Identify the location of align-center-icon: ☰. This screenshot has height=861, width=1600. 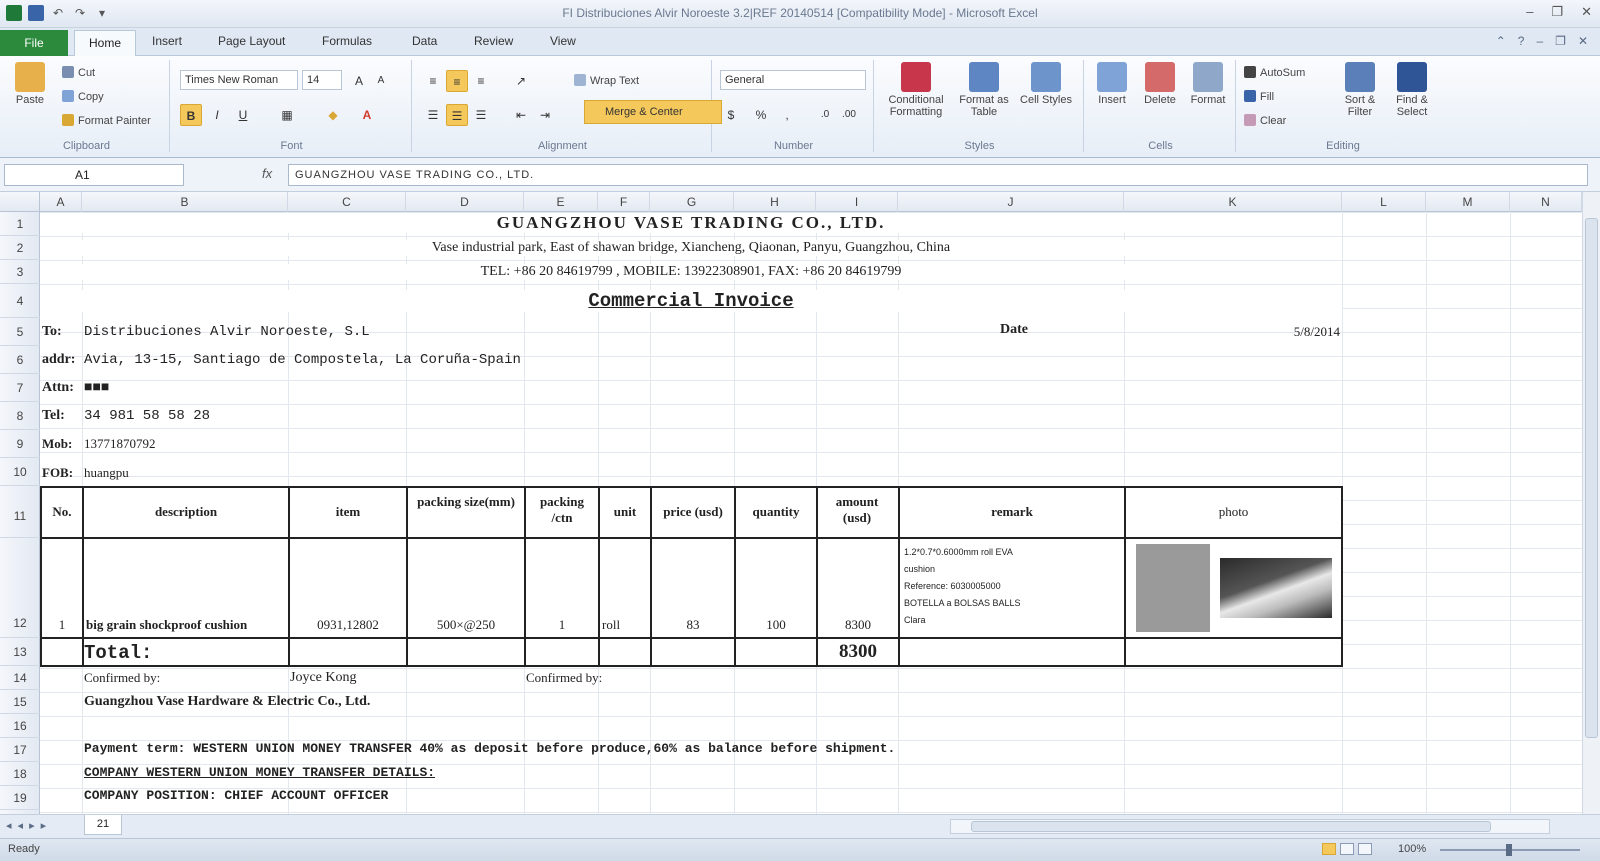
(457, 115).